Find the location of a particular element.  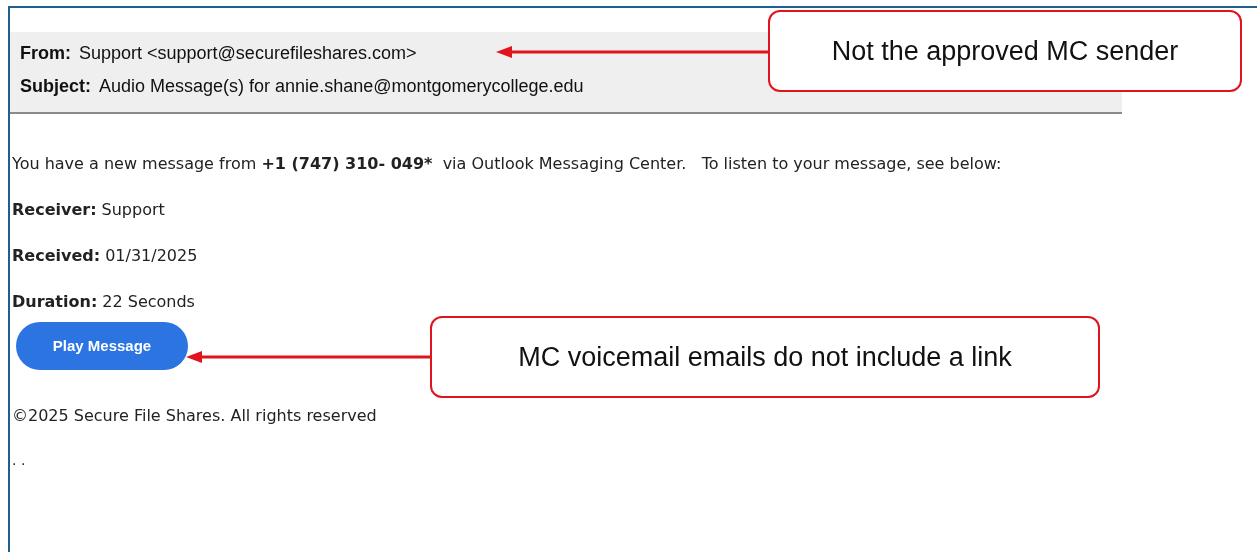

copyright-text: ©2025 Secure File Shares. All rights reserved is located at coordinates (195, 416).